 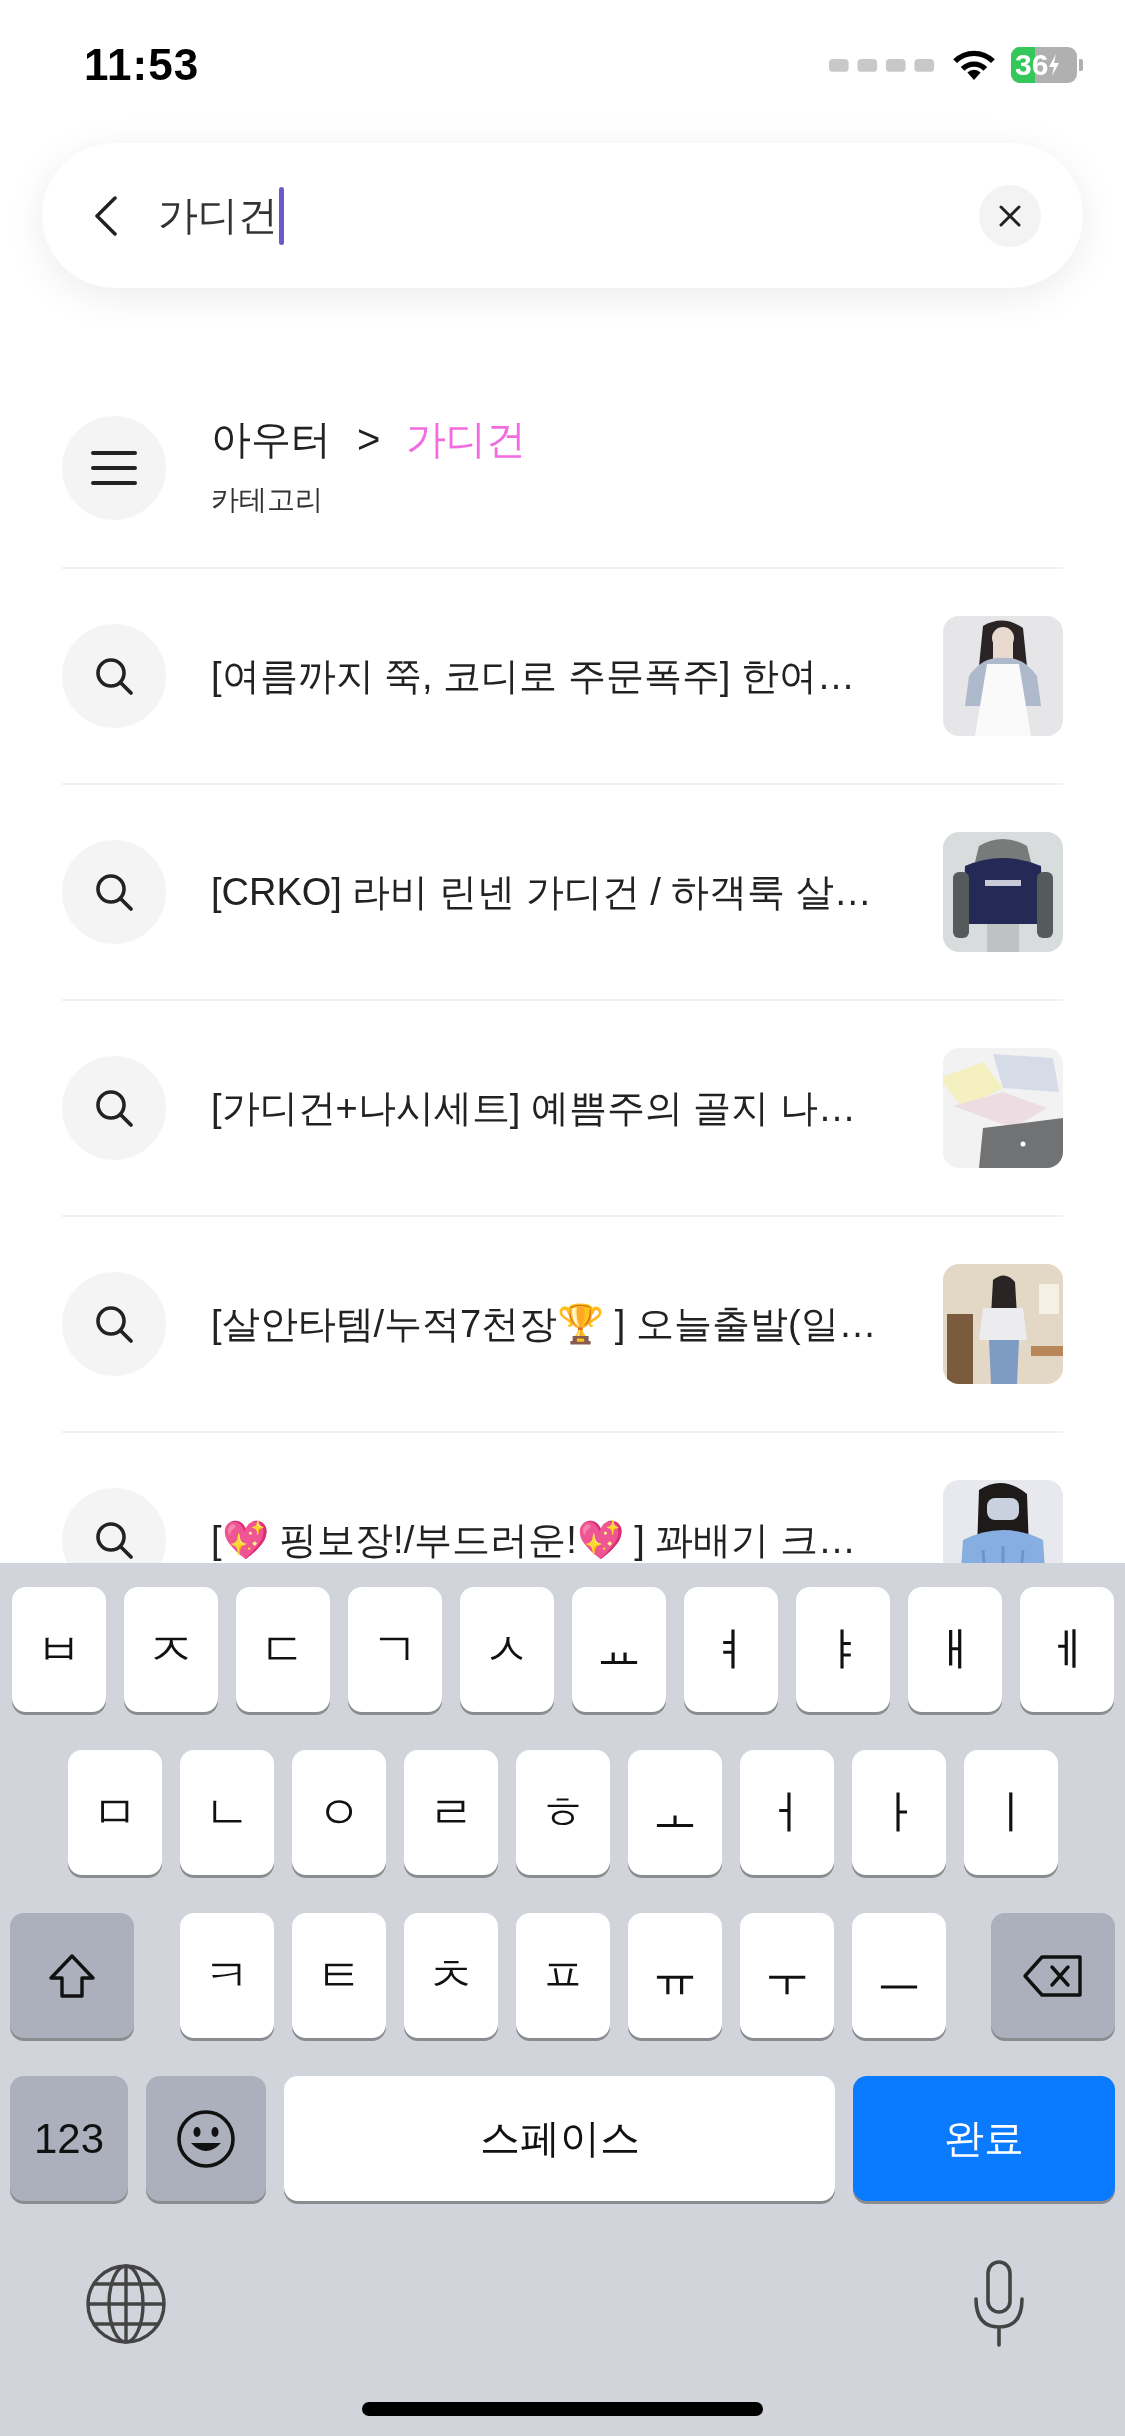 I want to click on keyboard-key: ㅓ, so click(x=786, y=1812).